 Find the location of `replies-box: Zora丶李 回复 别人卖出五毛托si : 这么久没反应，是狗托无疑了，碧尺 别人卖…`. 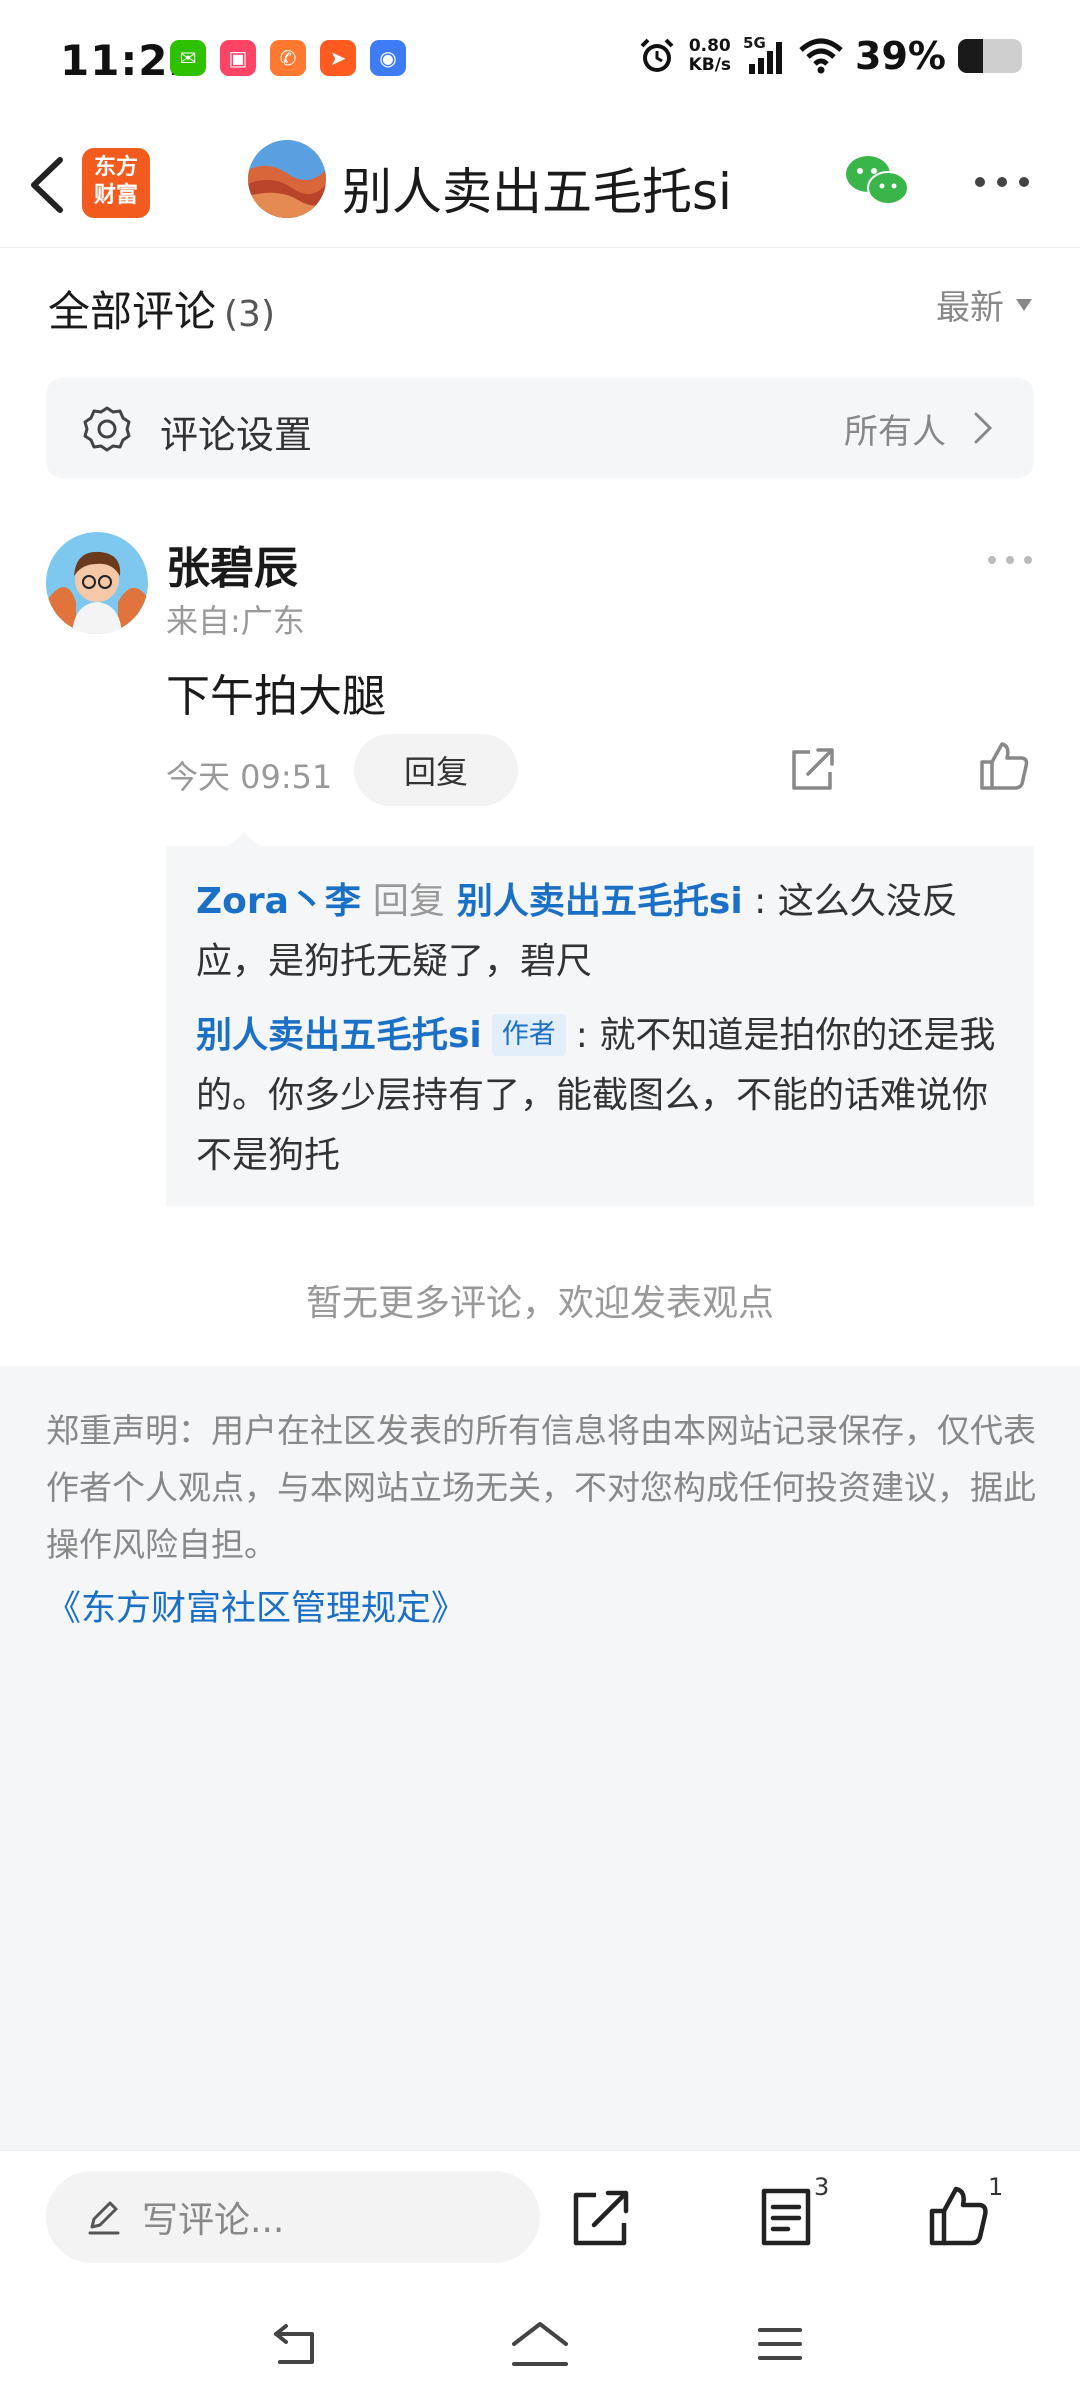

replies-box: Zora丶李 回复 别人卖出五毛托si : 这么久没反应，是狗托无疑了，碧尺 别人卖… is located at coordinates (600, 1026).